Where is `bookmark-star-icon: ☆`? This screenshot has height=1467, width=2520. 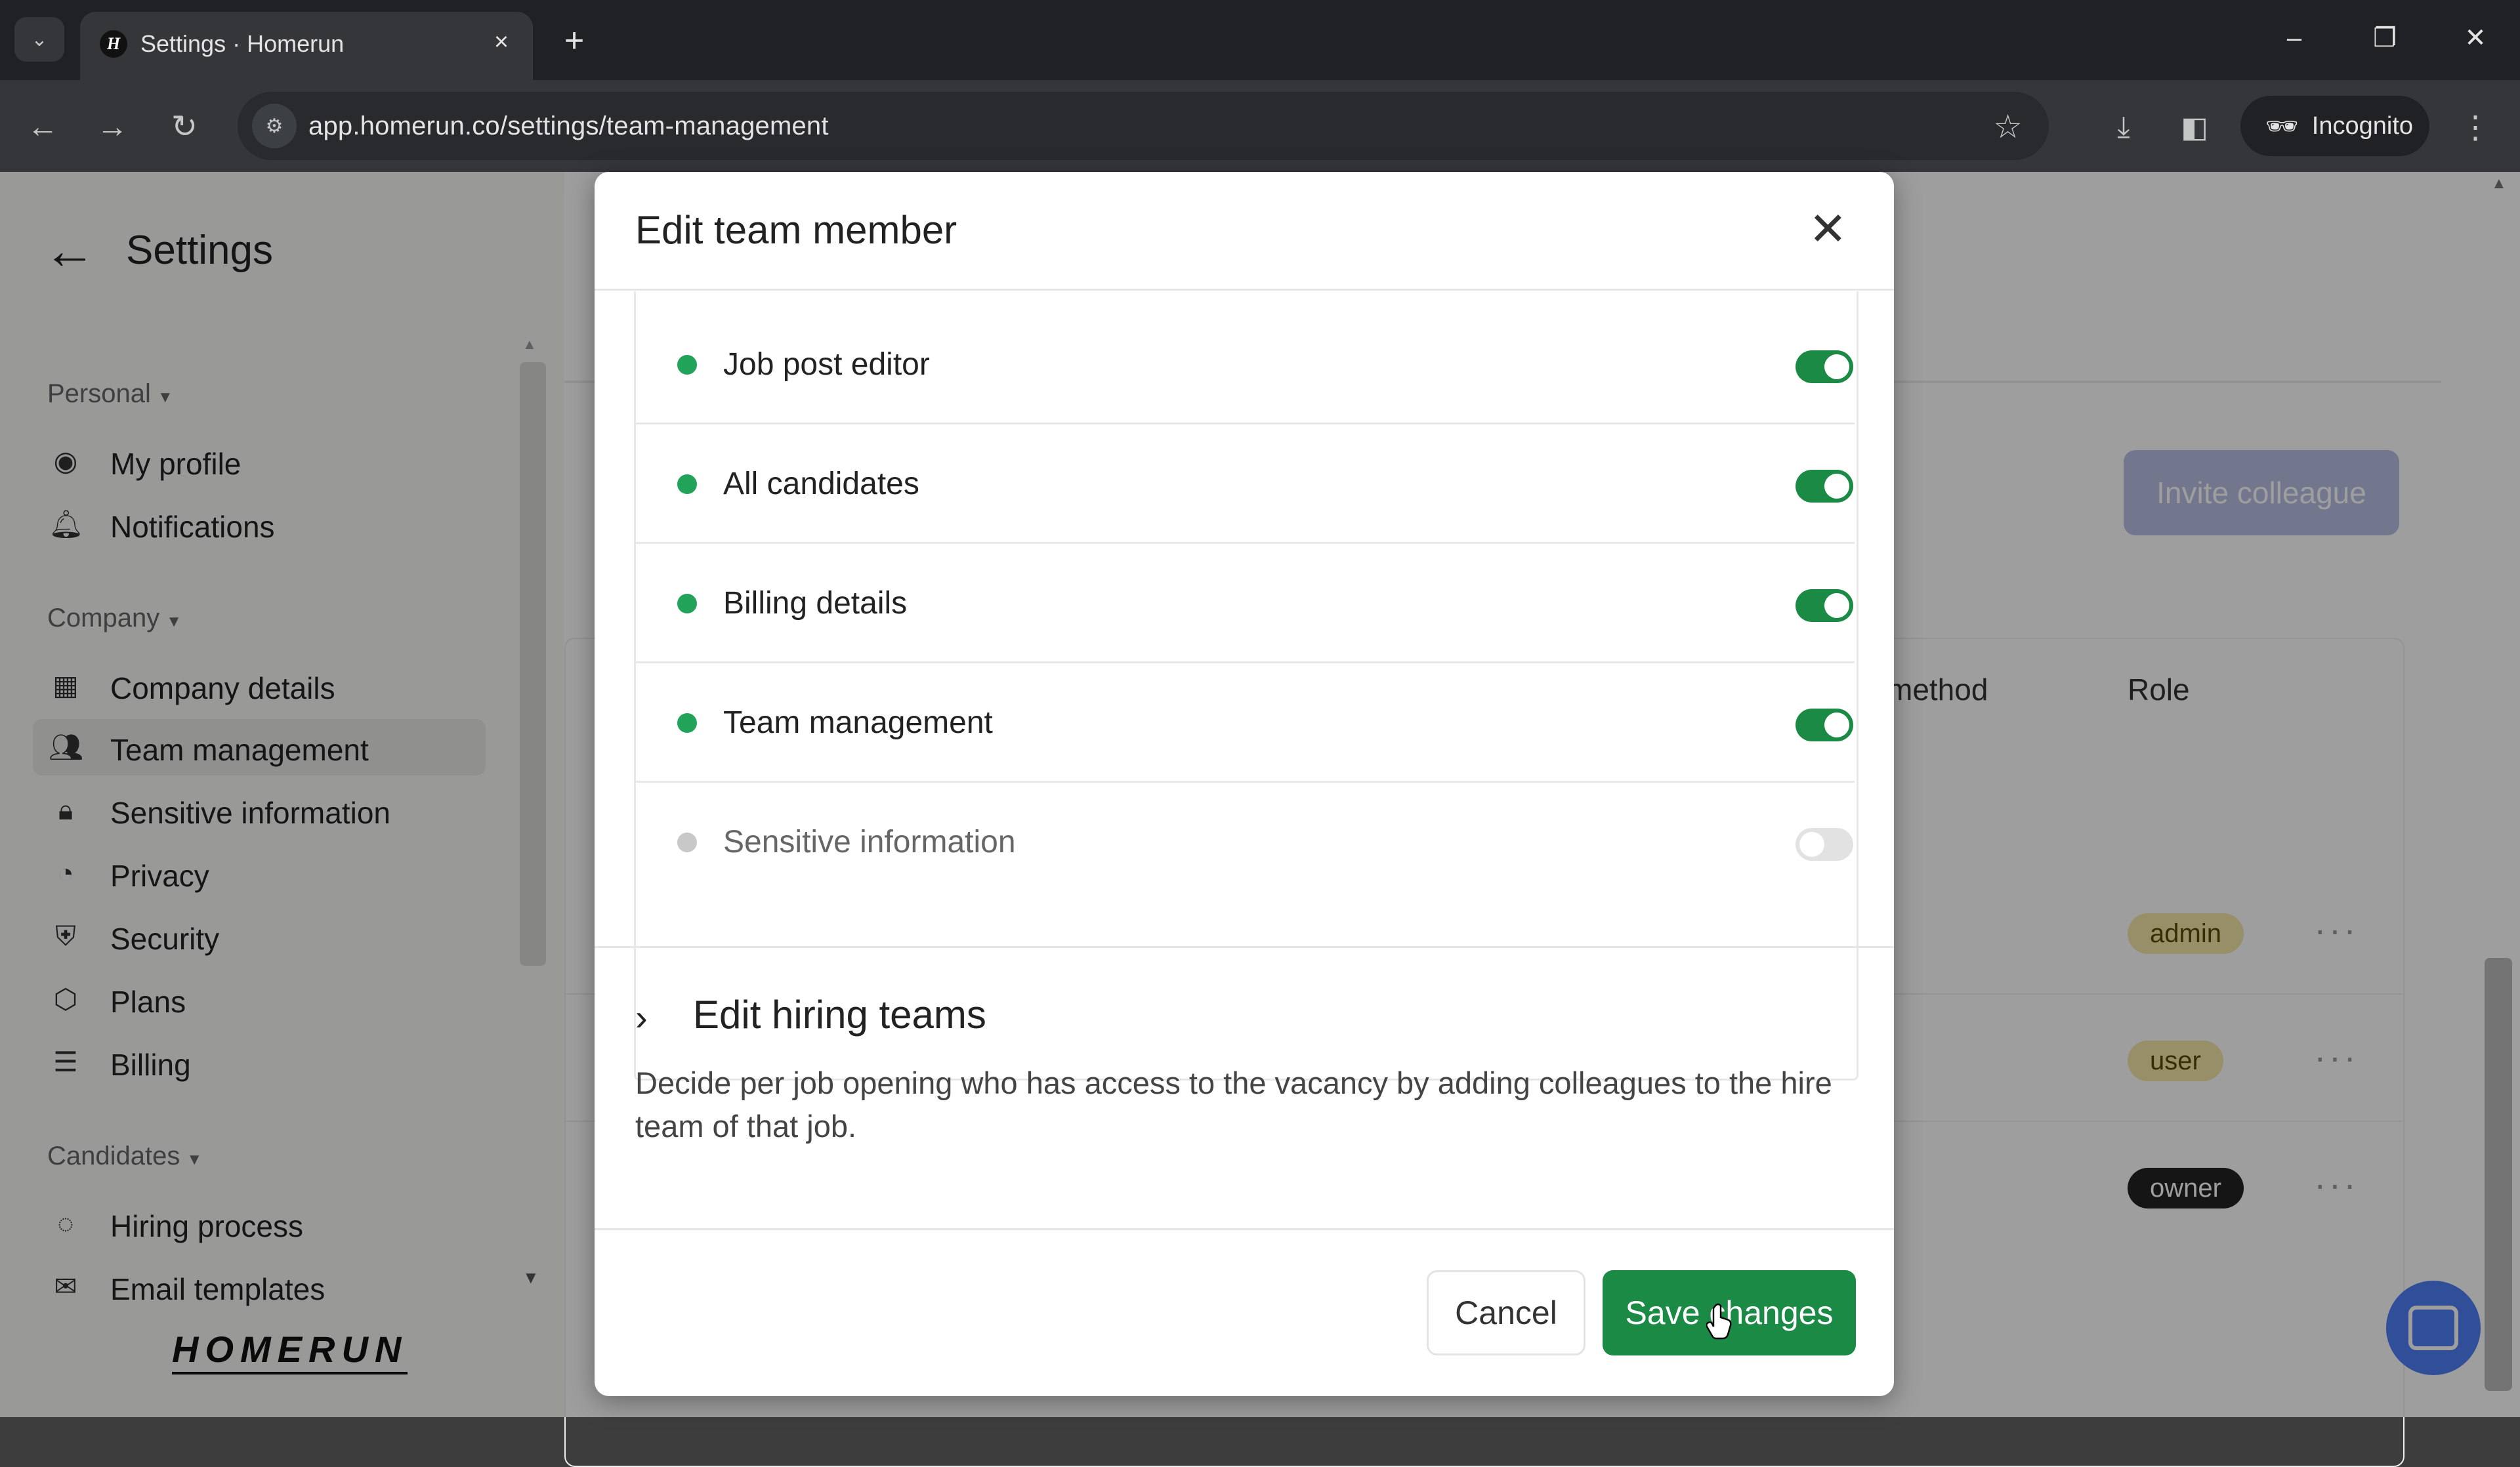 bookmark-star-icon: ☆ is located at coordinates (2008, 127).